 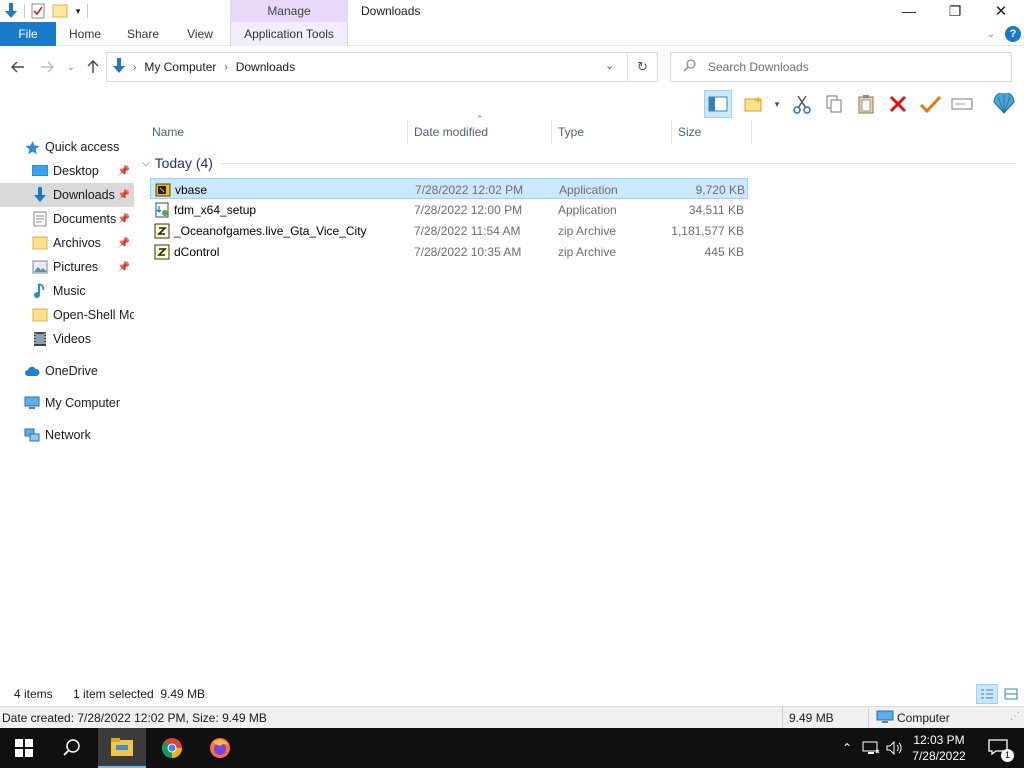 I want to click on nav-item-open-shell: Open-Shell Mo, so click(x=67, y=315).